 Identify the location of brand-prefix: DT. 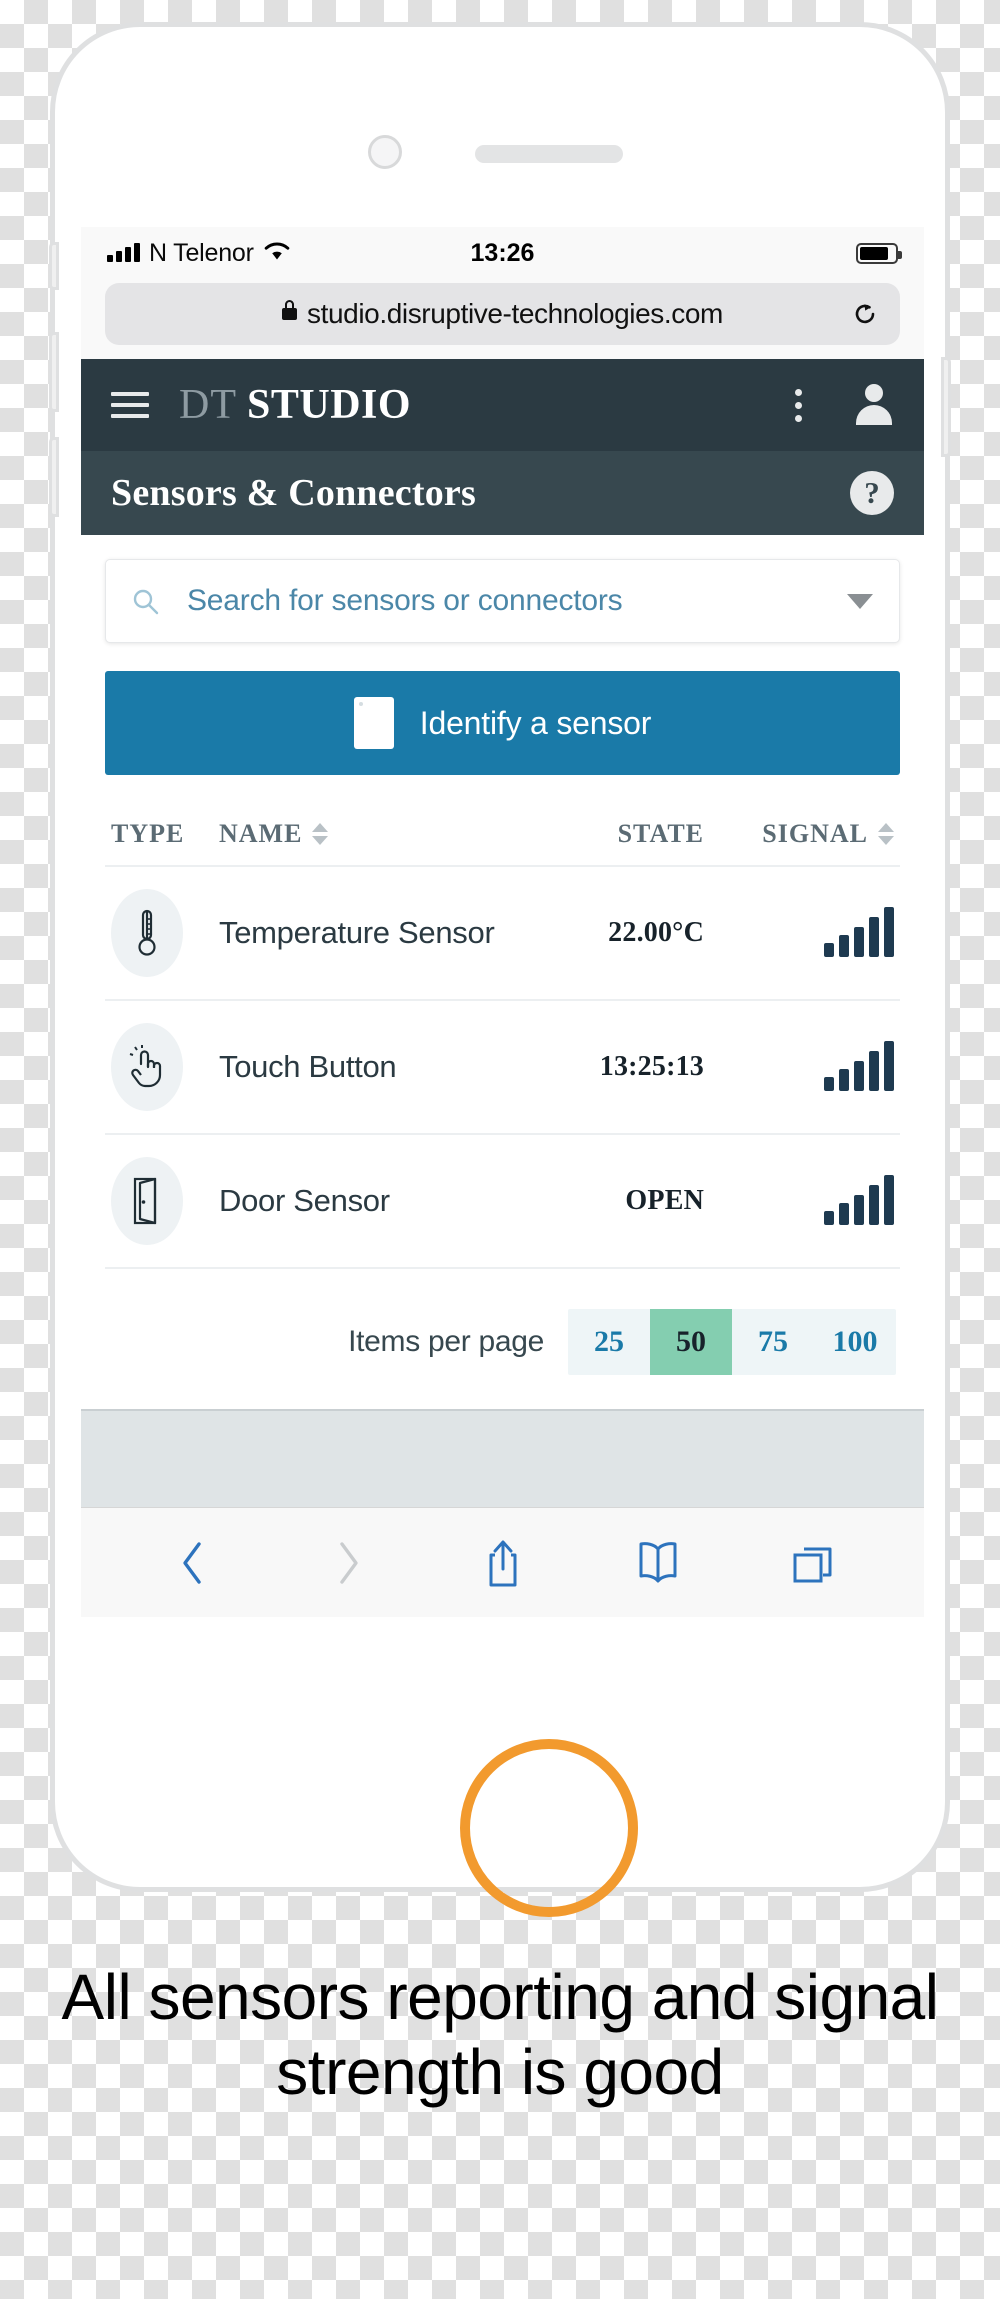
(208, 405).